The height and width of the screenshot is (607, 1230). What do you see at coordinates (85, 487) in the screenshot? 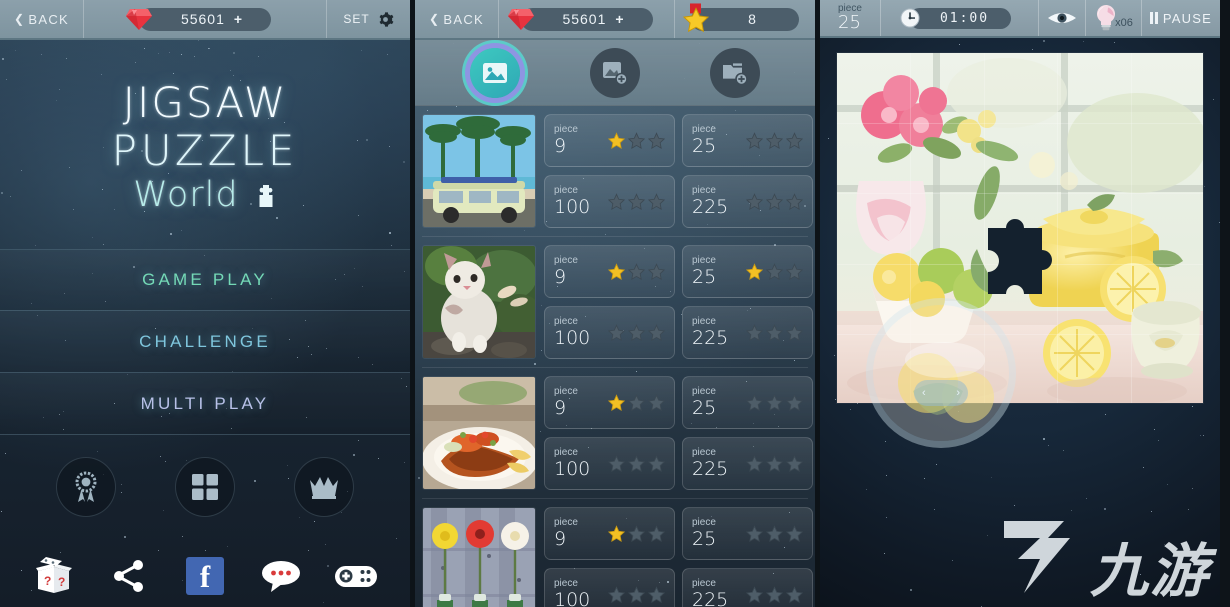
I see `achievements-button` at bounding box center [85, 487].